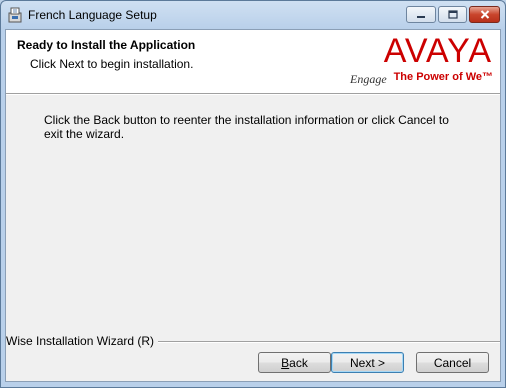 The image size is (506, 388). I want to click on back-button: Back, so click(294, 362).